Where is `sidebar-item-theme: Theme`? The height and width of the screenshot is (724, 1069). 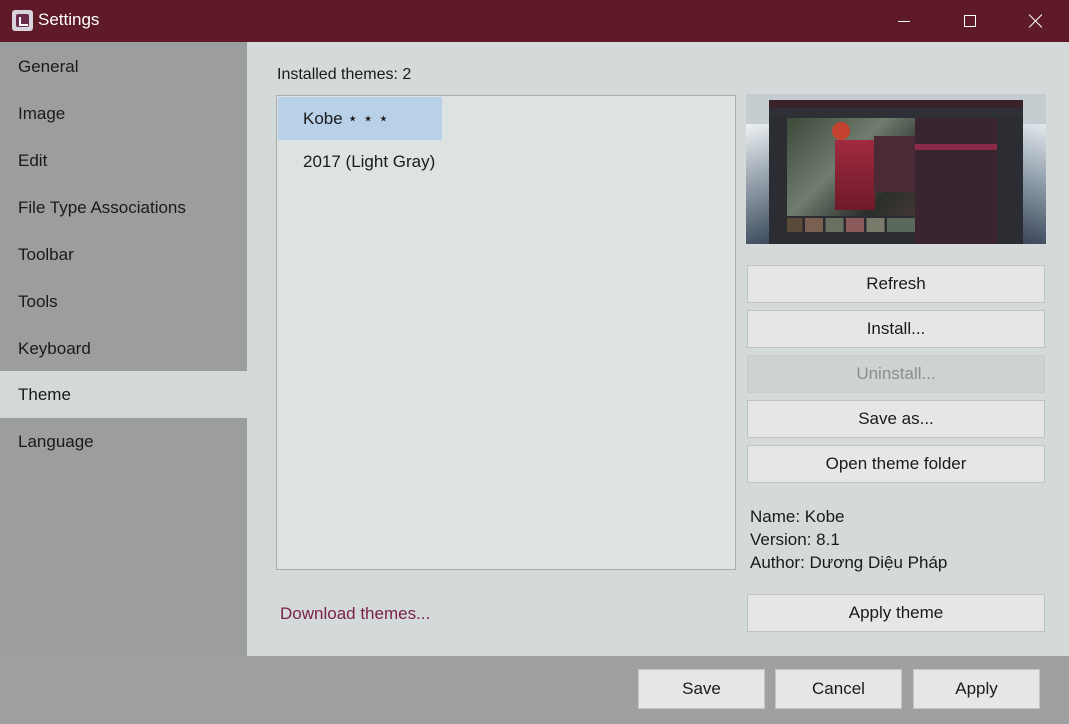
sidebar-item-theme: Theme is located at coordinates (123, 394).